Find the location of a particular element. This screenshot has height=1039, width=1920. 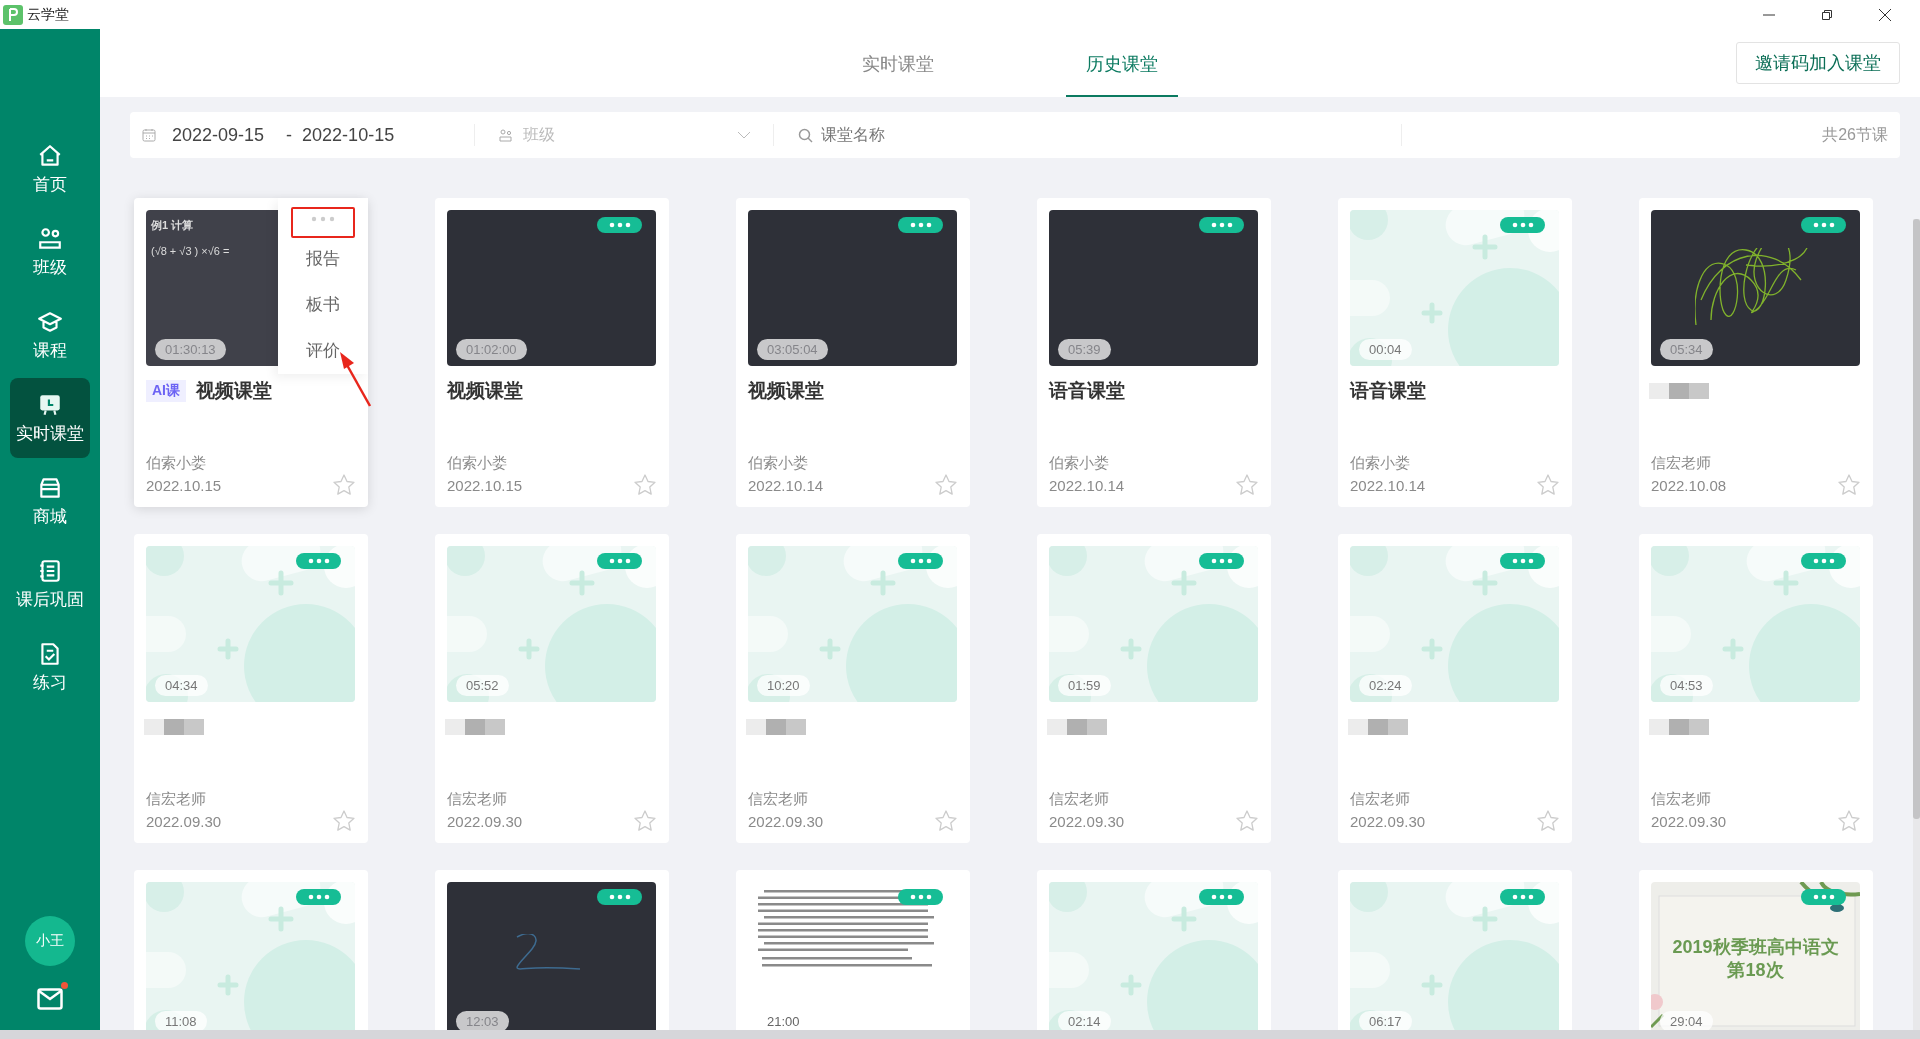

sidebar-item: 课程 is located at coordinates (50, 335).